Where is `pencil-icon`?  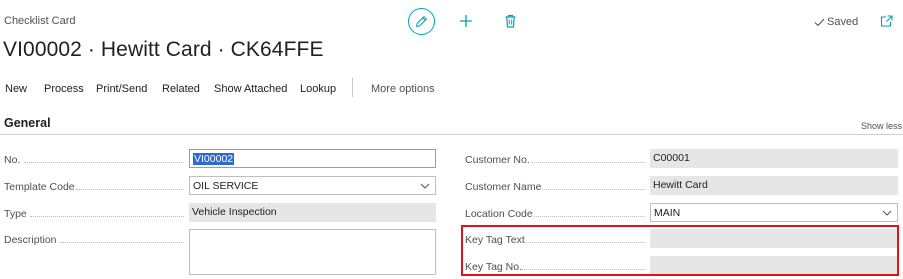 pencil-icon is located at coordinates (421, 21).